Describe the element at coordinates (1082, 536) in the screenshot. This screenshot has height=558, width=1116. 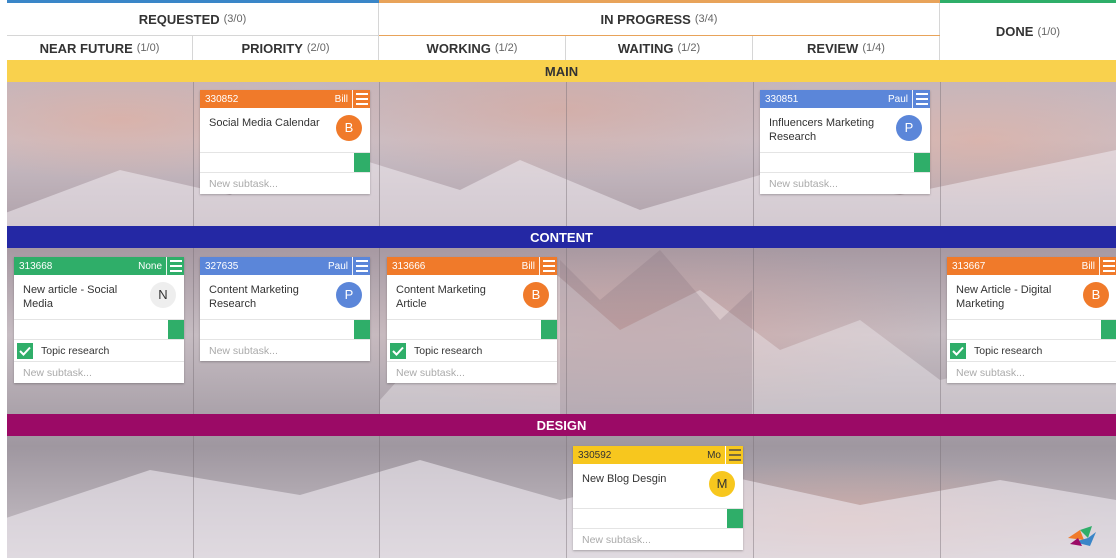
I see `app-logo-icon` at that location.